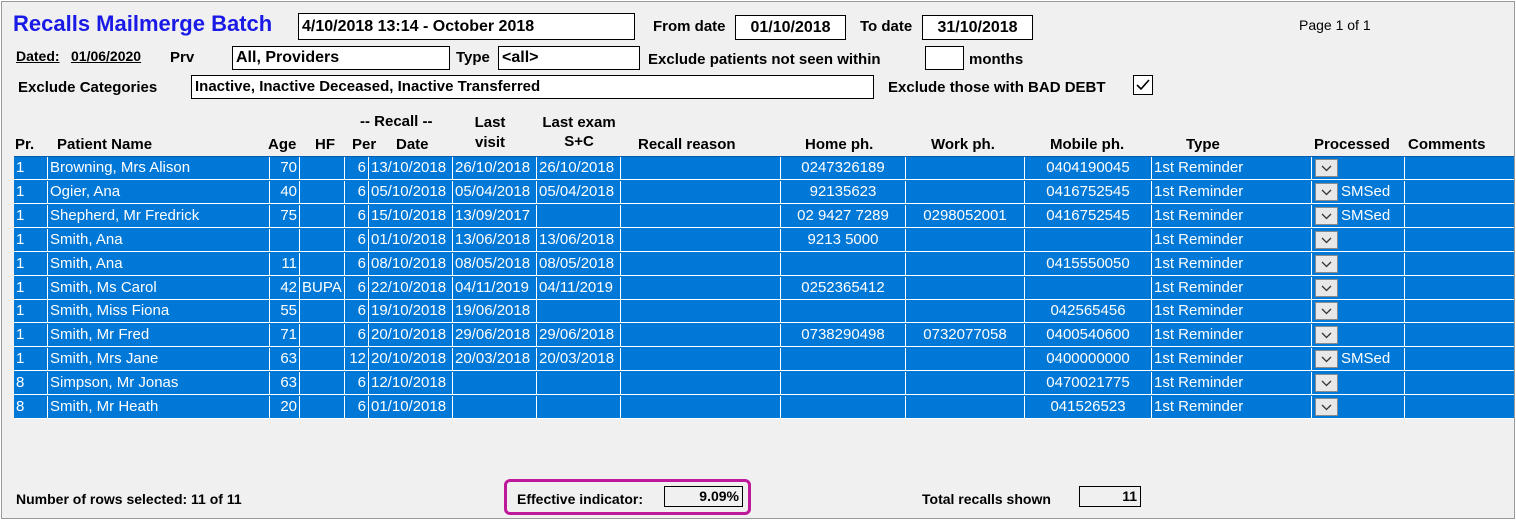 This screenshot has height=520, width=1516. I want to click on cell-age: 70, so click(285, 168).